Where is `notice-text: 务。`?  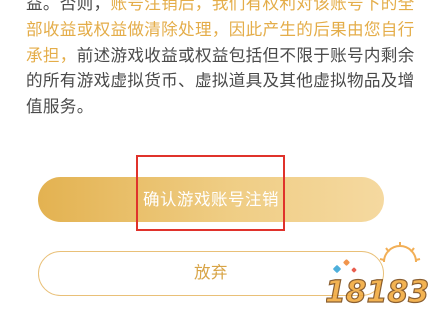 notice-text: 务。 is located at coordinates (76, 107).